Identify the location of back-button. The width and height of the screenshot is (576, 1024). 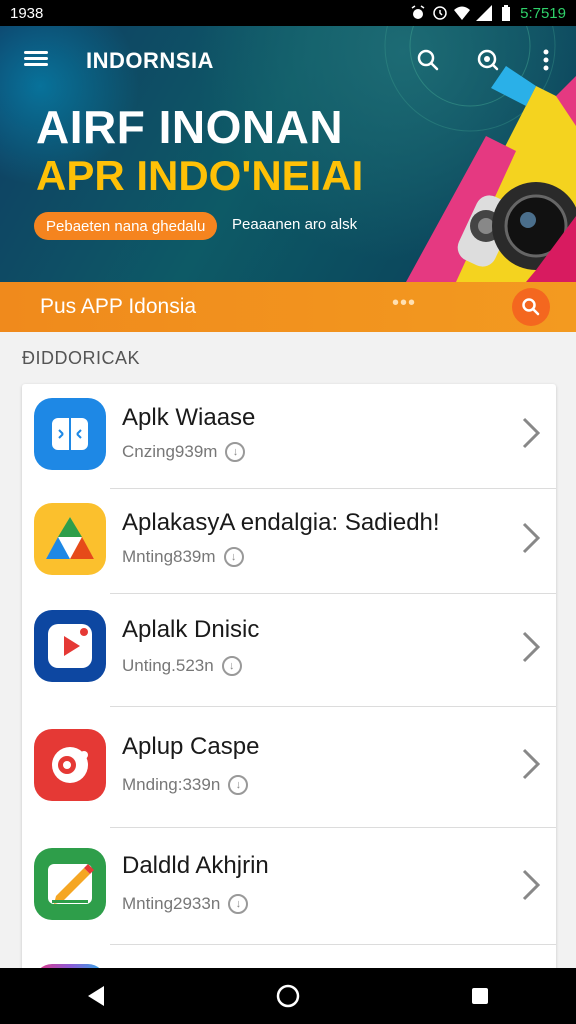
(96, 996).